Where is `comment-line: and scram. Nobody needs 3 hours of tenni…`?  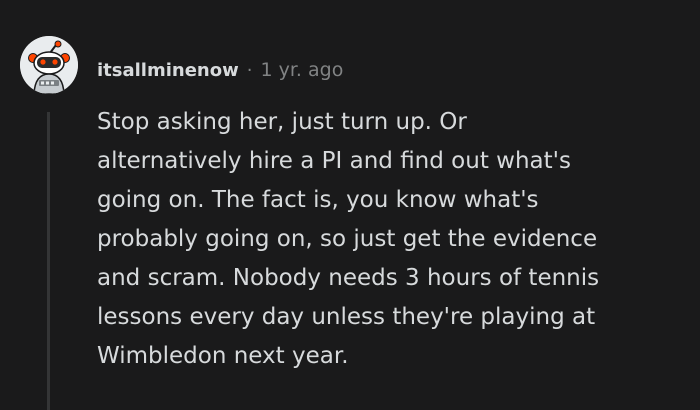
comment-line: and scram. Nobody needs 3 hours of tenni… is located at coordinates (348, 278).